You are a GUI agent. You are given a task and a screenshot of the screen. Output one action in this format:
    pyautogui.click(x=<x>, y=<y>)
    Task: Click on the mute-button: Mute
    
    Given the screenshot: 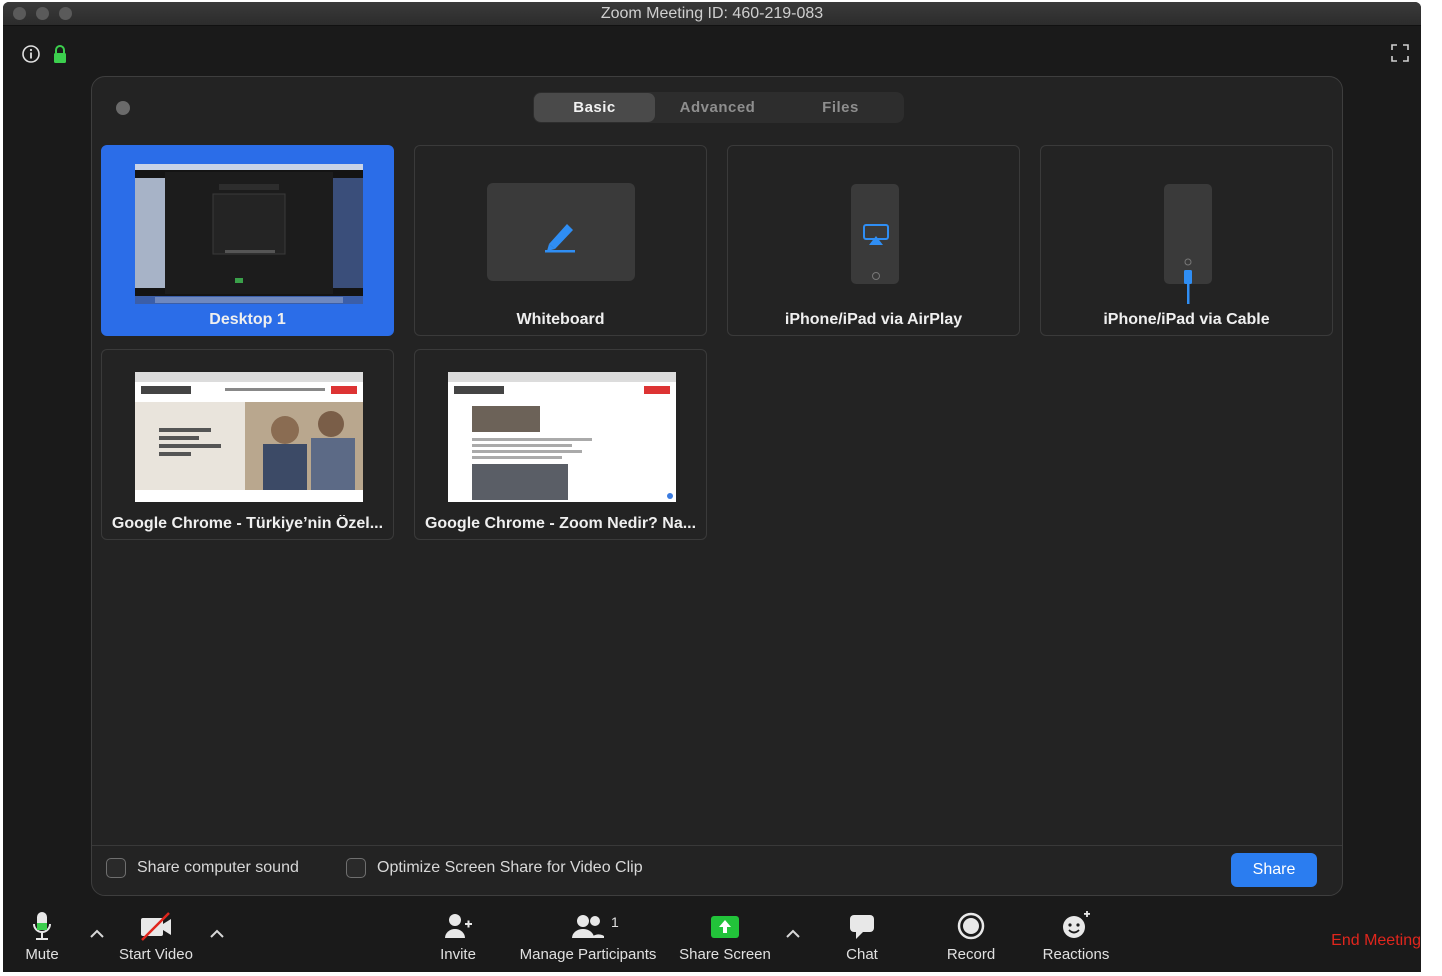 What is the action you would take?
    pyautogui.click(x=42, y=939)
    